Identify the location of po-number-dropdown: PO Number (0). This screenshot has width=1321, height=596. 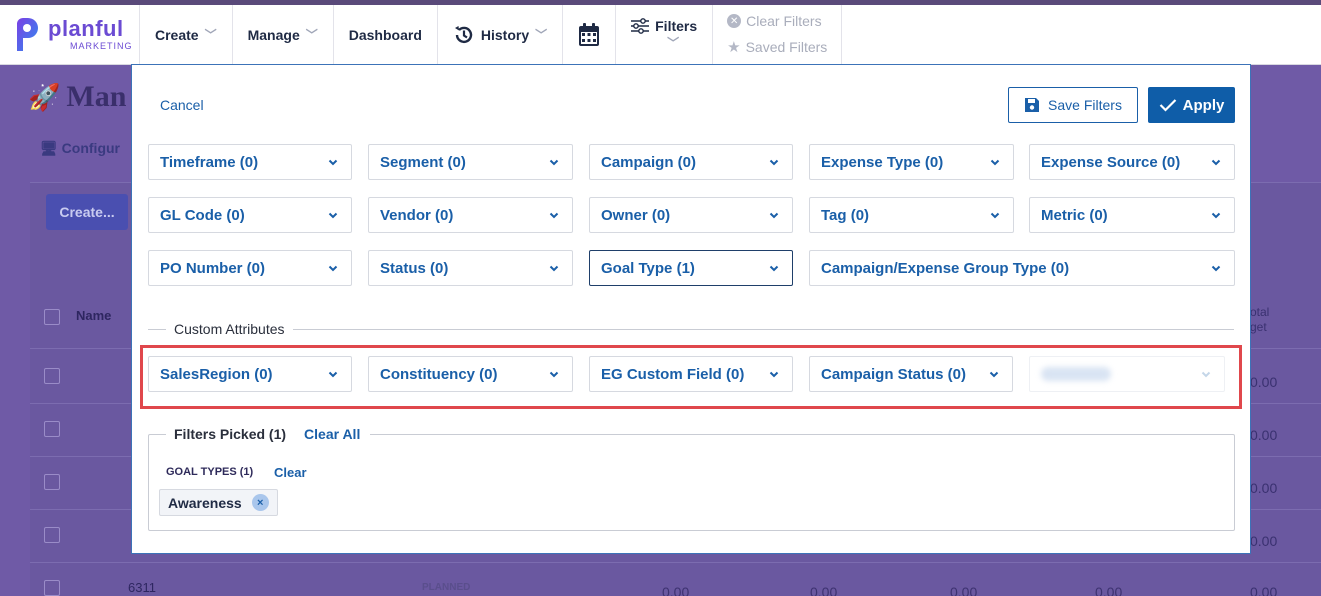
(250, 268).